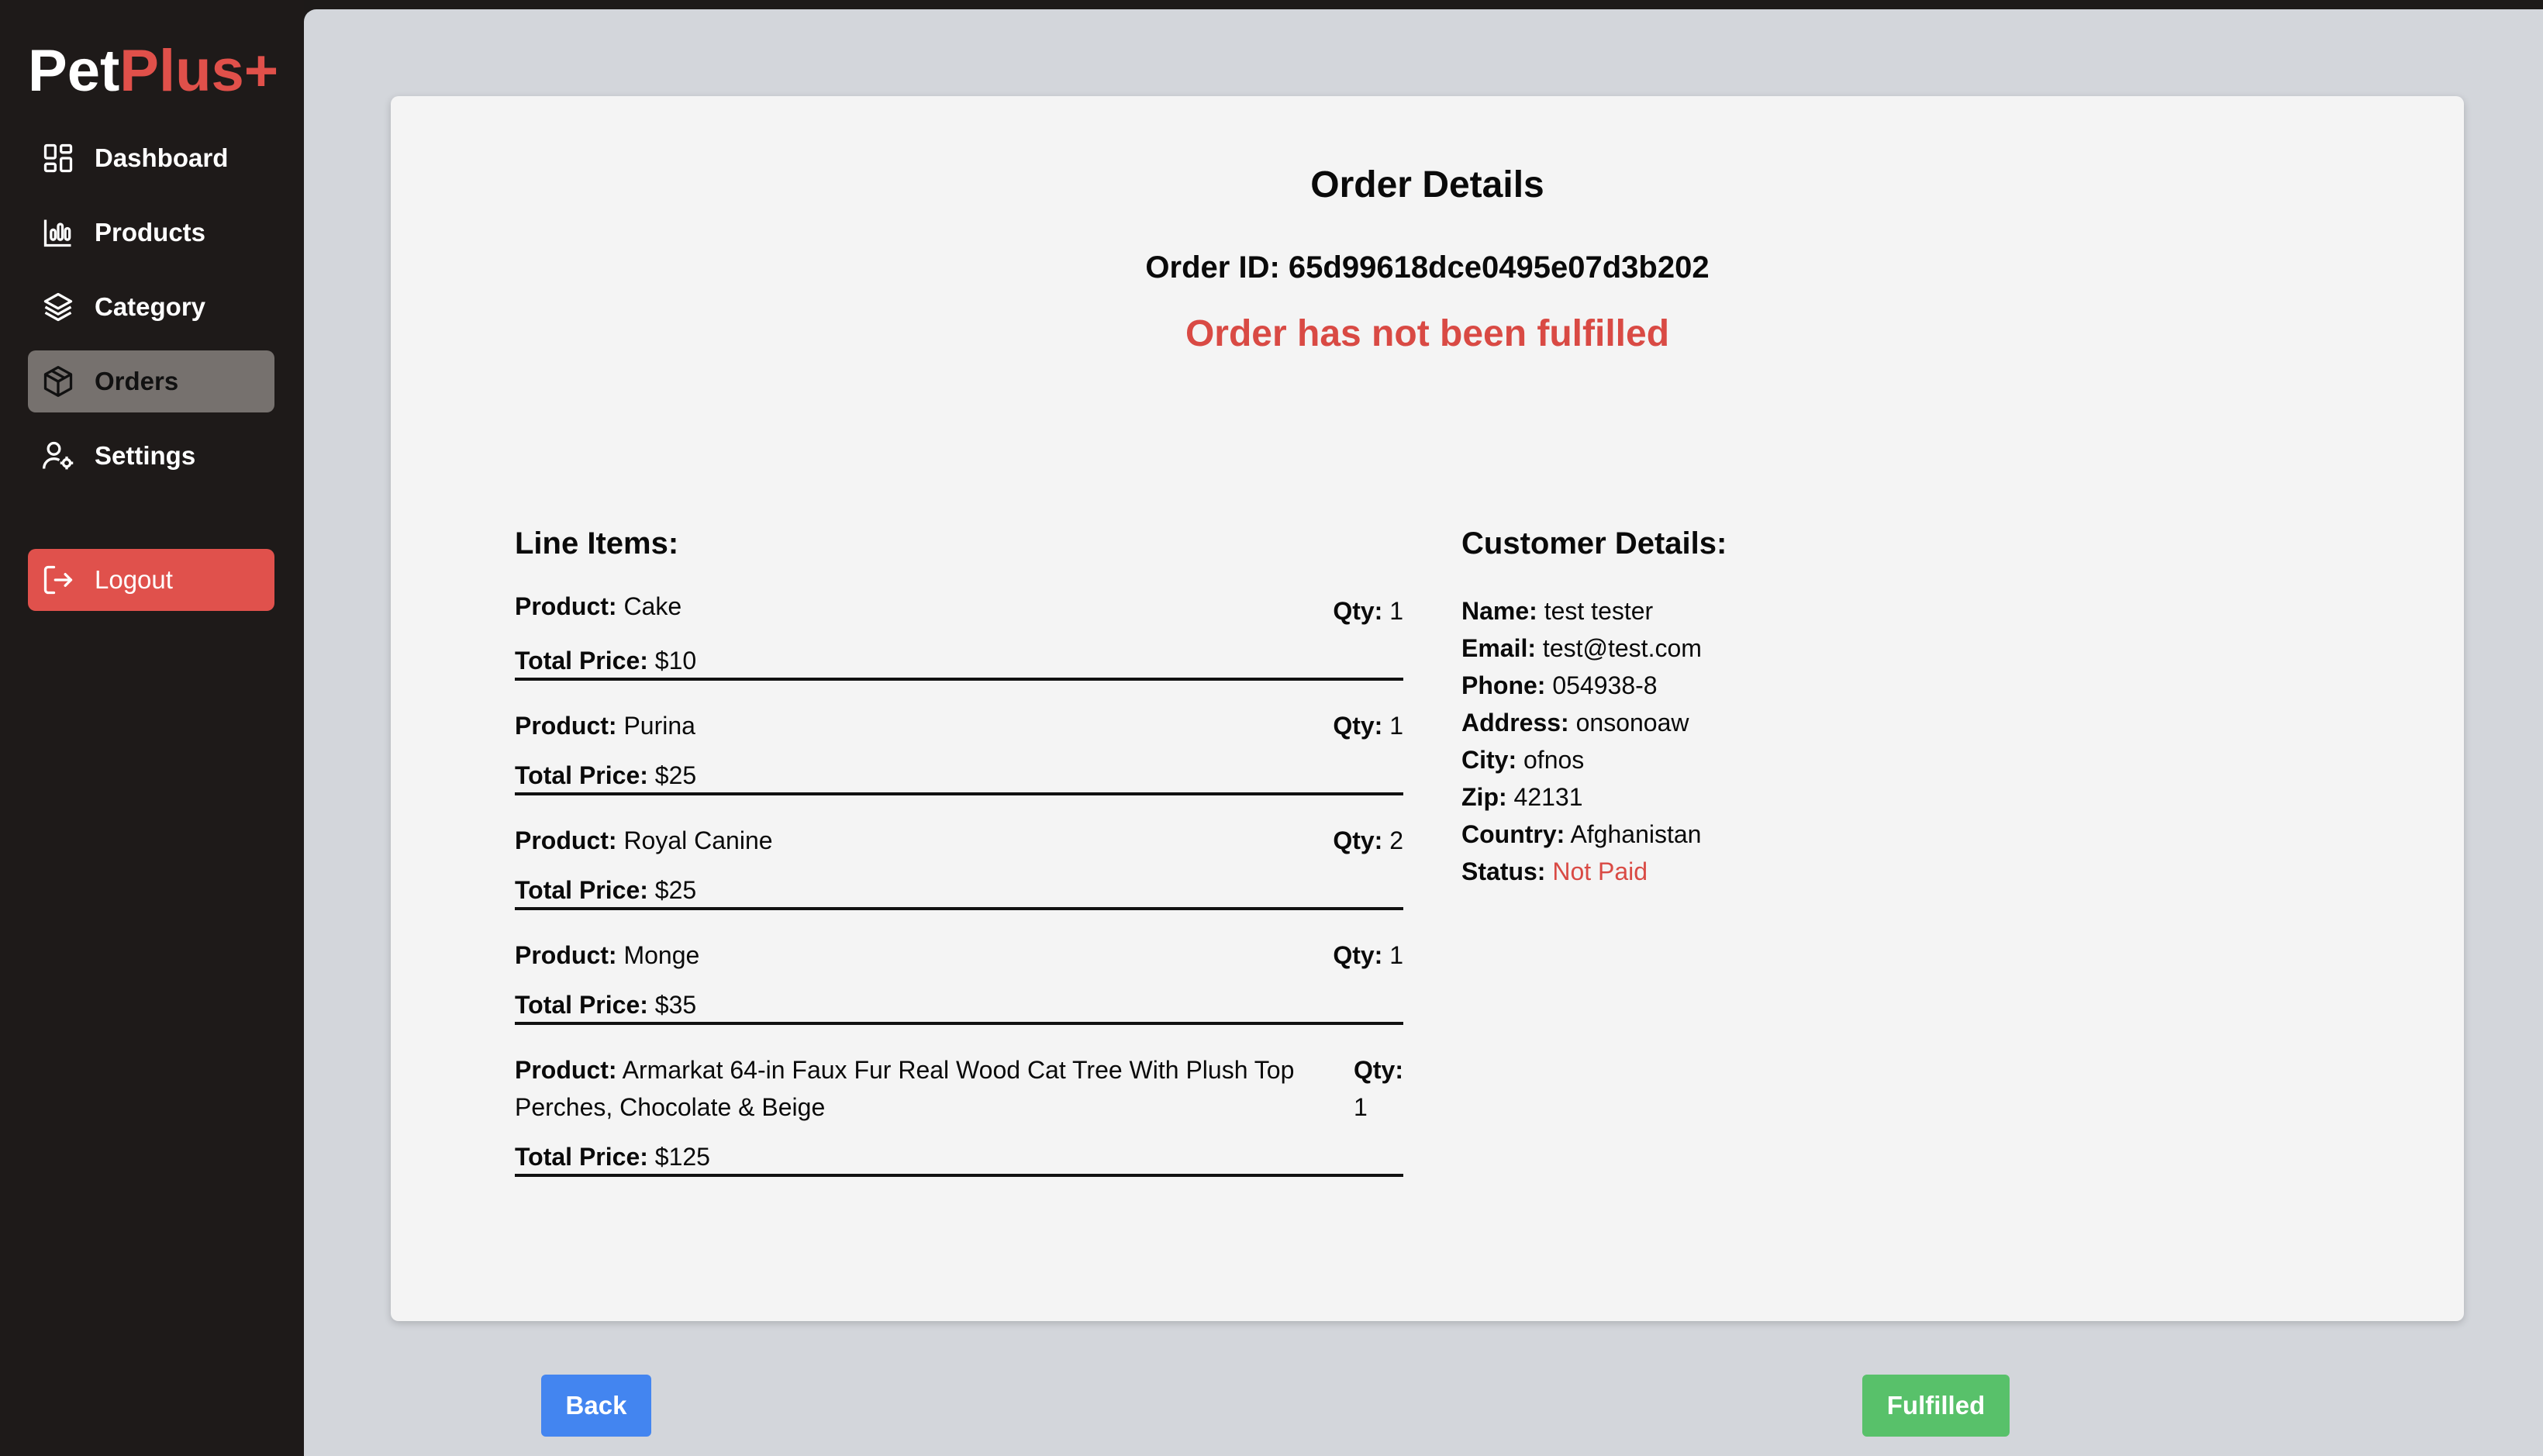 The width and height of the screenshot is (2543, 1456). I want to click on line-item-product: Product: Monge, so click(607, 955).